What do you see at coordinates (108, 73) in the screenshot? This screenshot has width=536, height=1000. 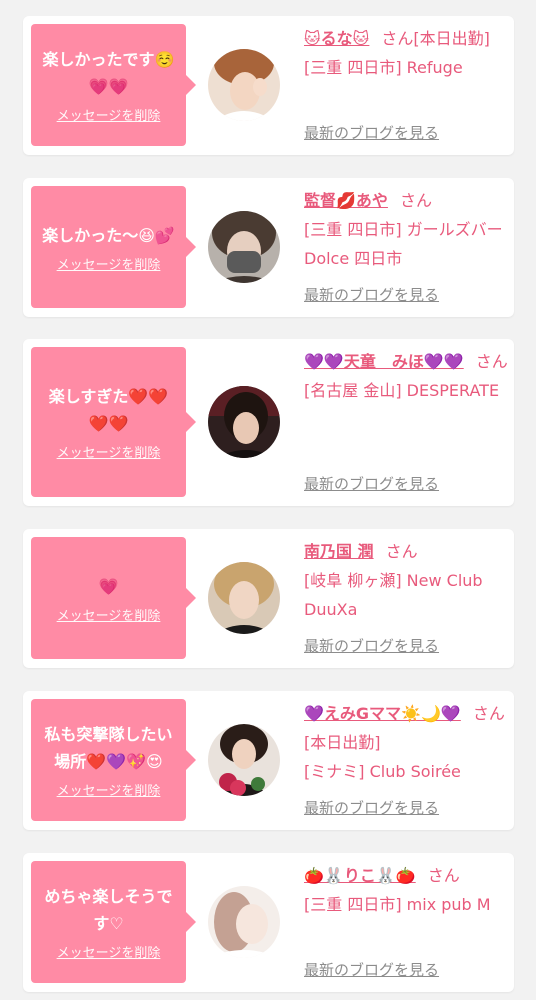 I see `message-text: 楽しかったです☺️💗💗` at bounding box center [108, 73].